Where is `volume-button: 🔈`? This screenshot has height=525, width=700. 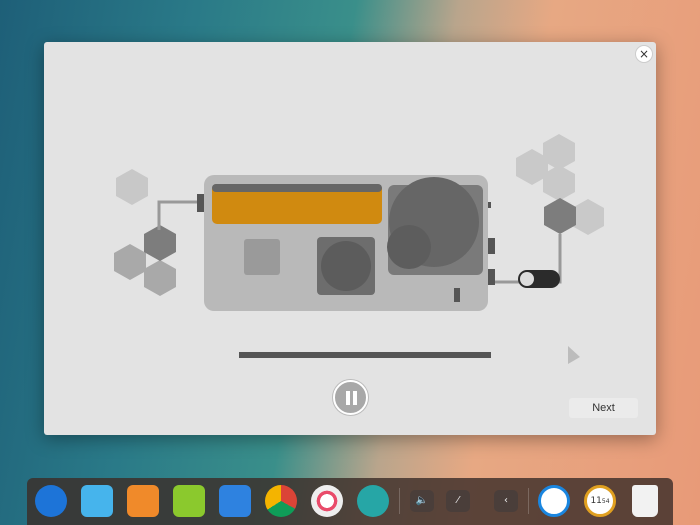
volume-button: 🔈 is located at coordinates (422, 501).